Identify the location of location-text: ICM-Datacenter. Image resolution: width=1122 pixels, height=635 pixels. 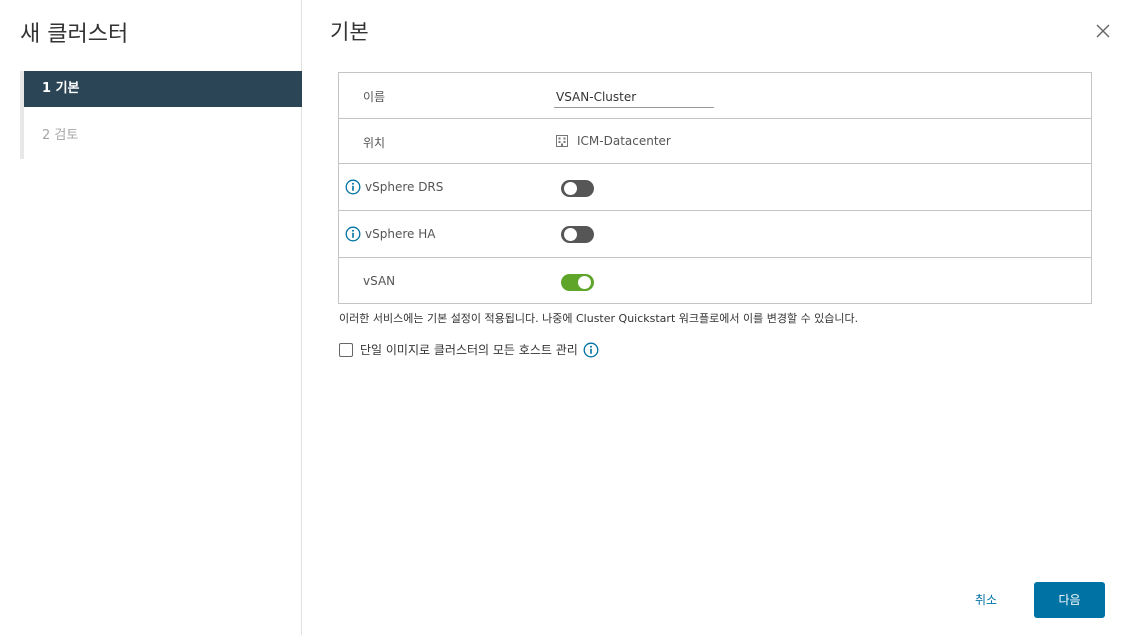
(624, 141).